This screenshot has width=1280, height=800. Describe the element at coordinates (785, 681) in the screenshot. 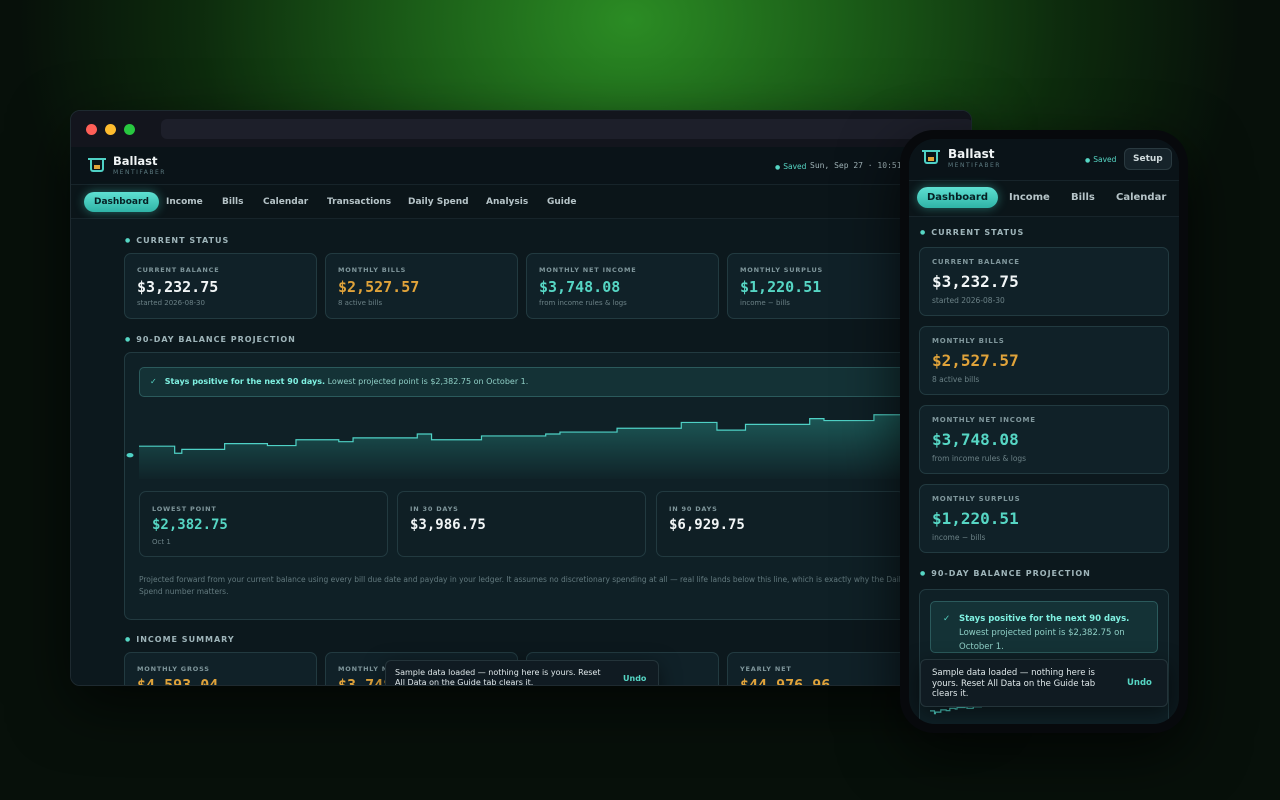

I see `income-value: $44,976.96` at that location.